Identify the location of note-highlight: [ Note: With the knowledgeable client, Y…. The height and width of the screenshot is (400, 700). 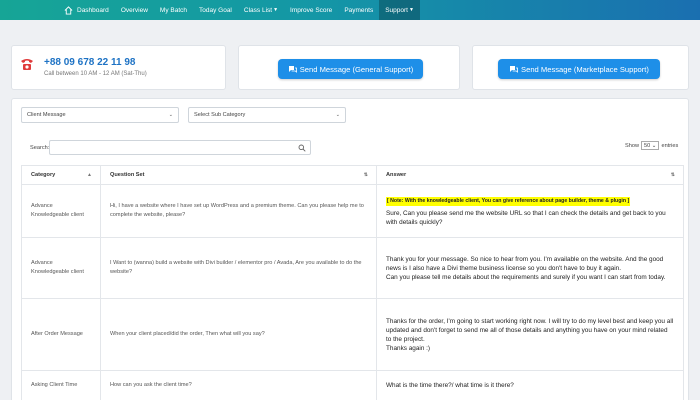
(508, 201).